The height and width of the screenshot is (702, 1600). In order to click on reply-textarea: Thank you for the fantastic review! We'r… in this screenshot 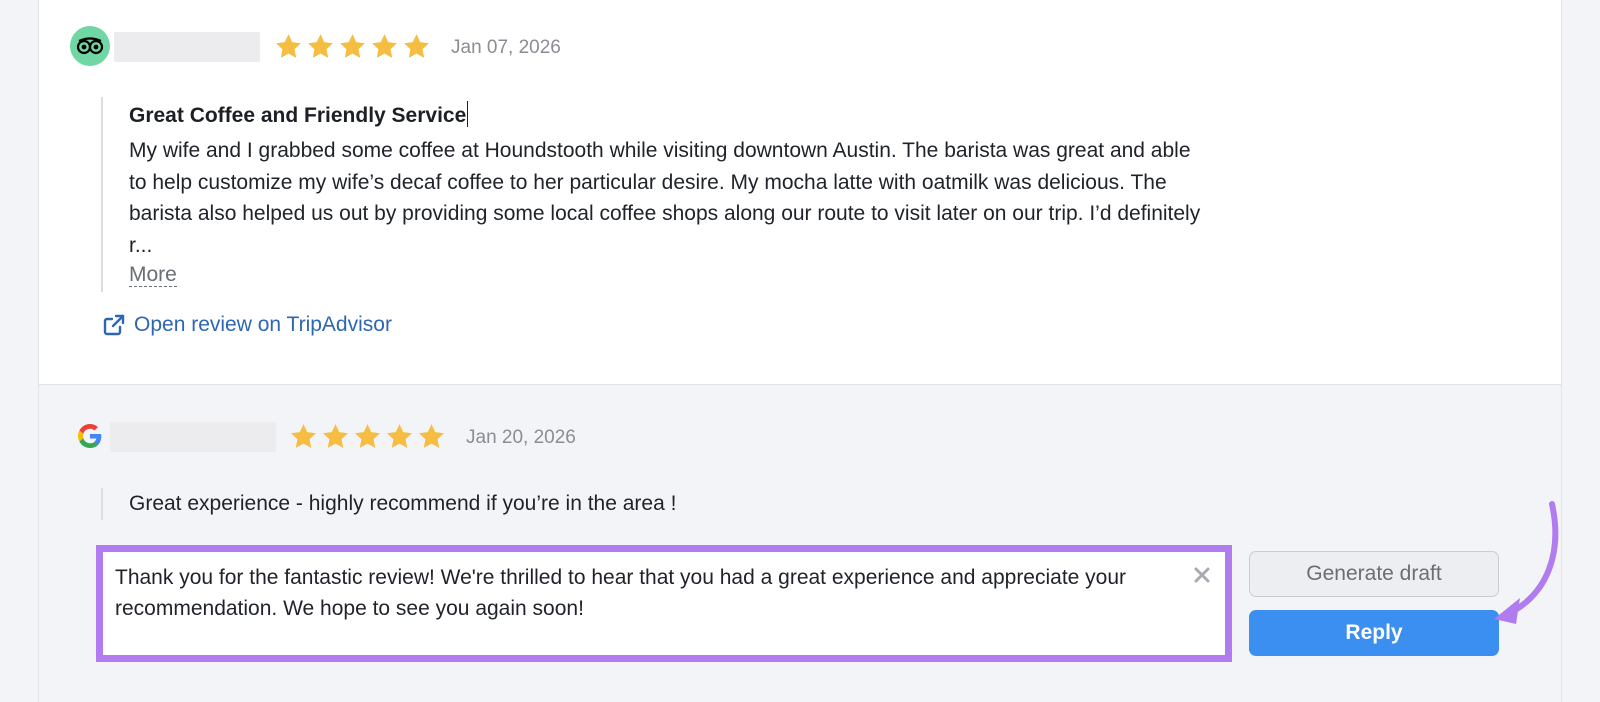, I will do `click(664, 603)`.